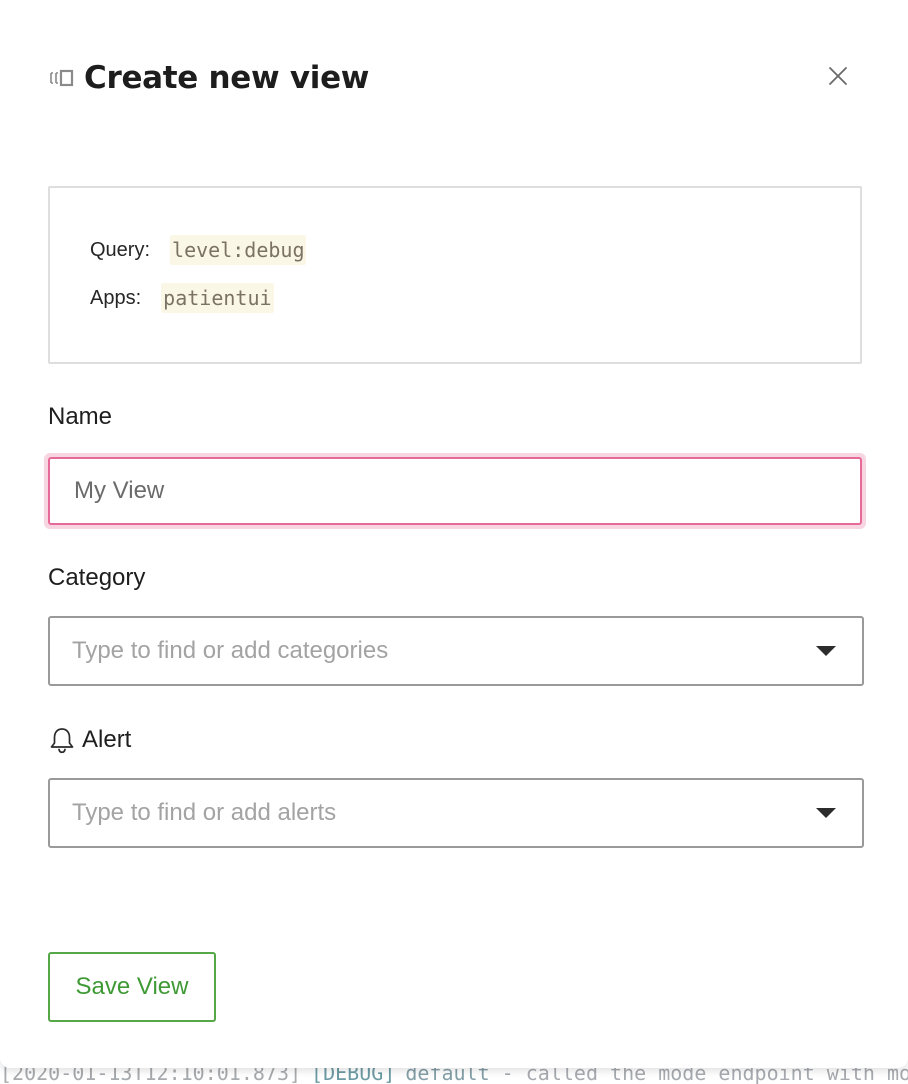 The height and width of the screenshot is (1084, 908). What do you see at coordinates (80, 416) in the screenshot?
I see `name-label: Name` at bounding box center [80, 416].